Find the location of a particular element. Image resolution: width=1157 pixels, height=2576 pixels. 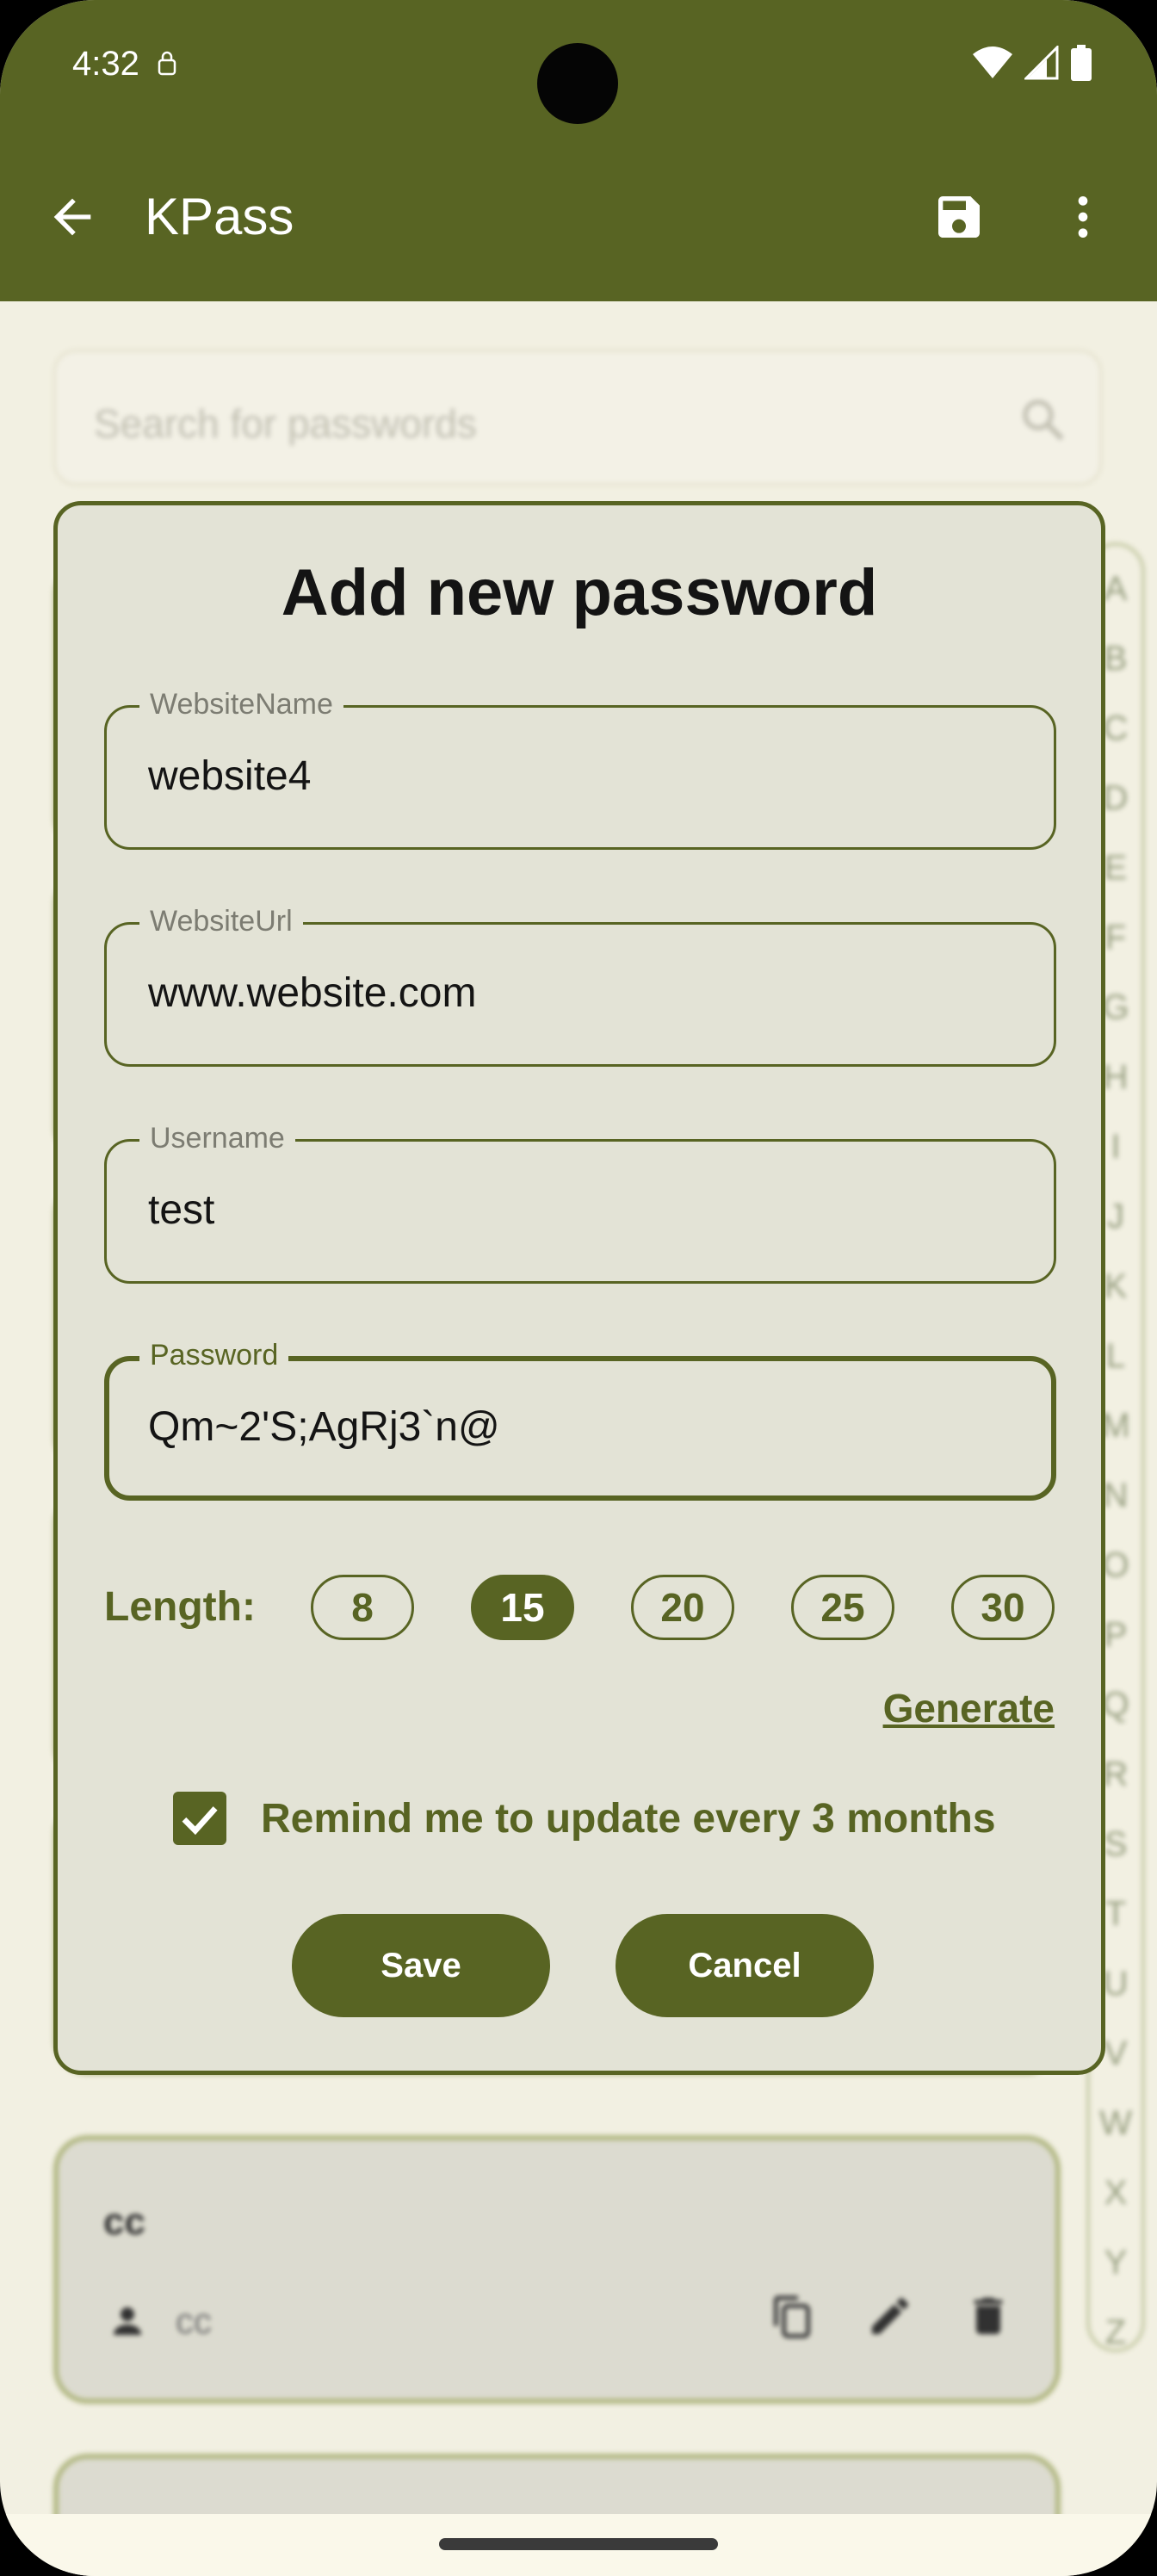

front-camera is located at coordinates (578, 83).